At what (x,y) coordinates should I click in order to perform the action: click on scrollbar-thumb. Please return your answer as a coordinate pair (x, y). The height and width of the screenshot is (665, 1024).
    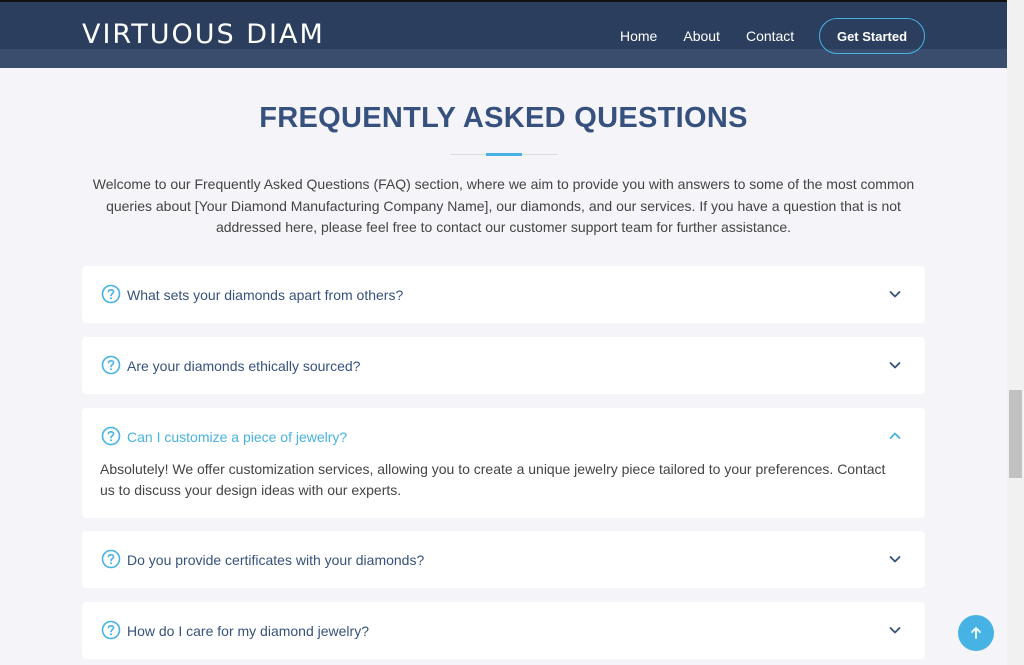
    Looking at the image, I should click on (1015, 434).